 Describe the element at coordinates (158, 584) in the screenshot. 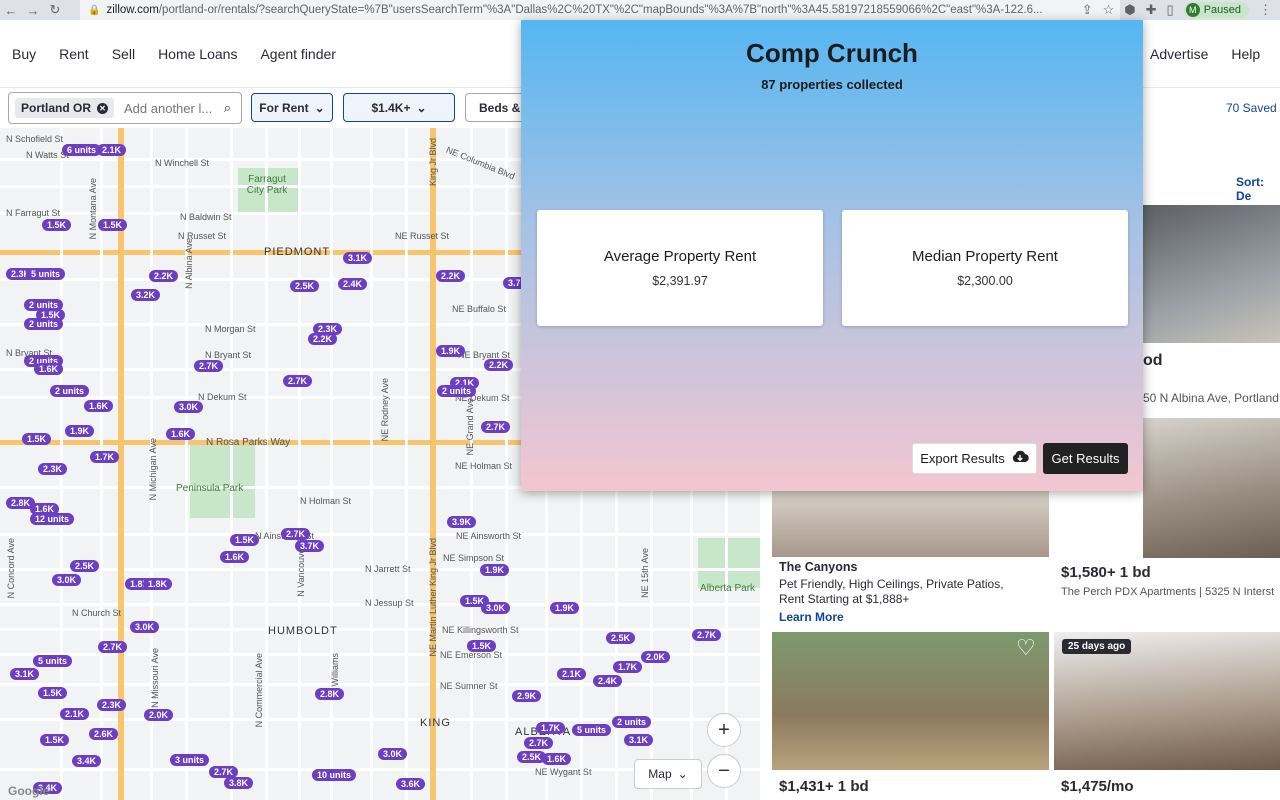

I see `price-pin: 1.8K` at that location.